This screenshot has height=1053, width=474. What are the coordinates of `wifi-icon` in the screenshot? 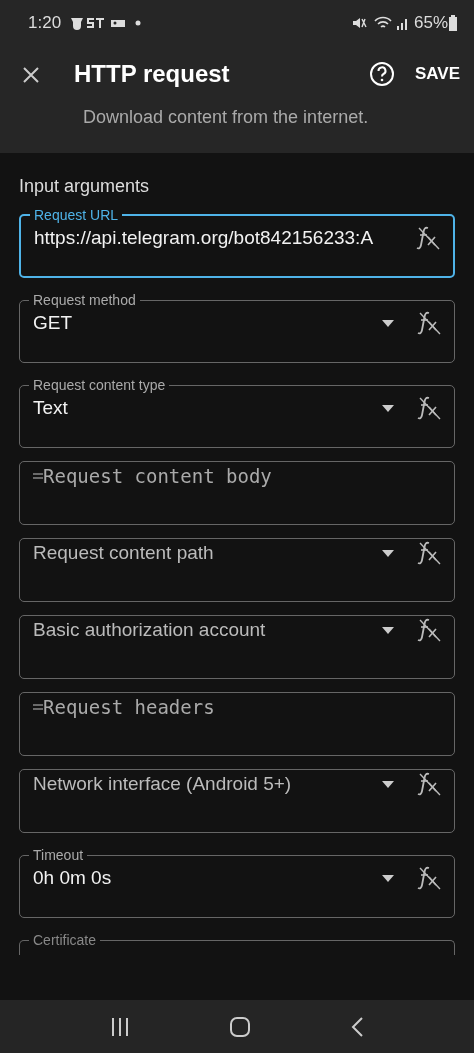 It's located at (382, 23).